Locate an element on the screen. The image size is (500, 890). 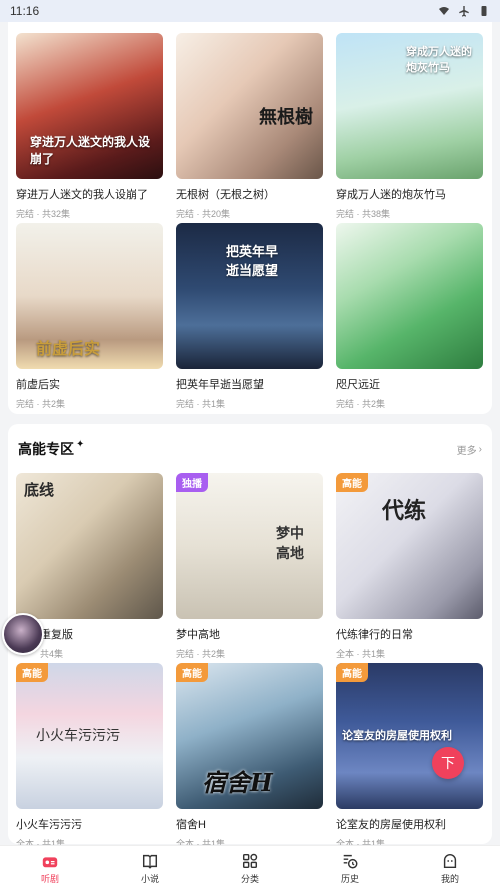
drama-title: 小火车污污污 is located at coordinates (49, 825).